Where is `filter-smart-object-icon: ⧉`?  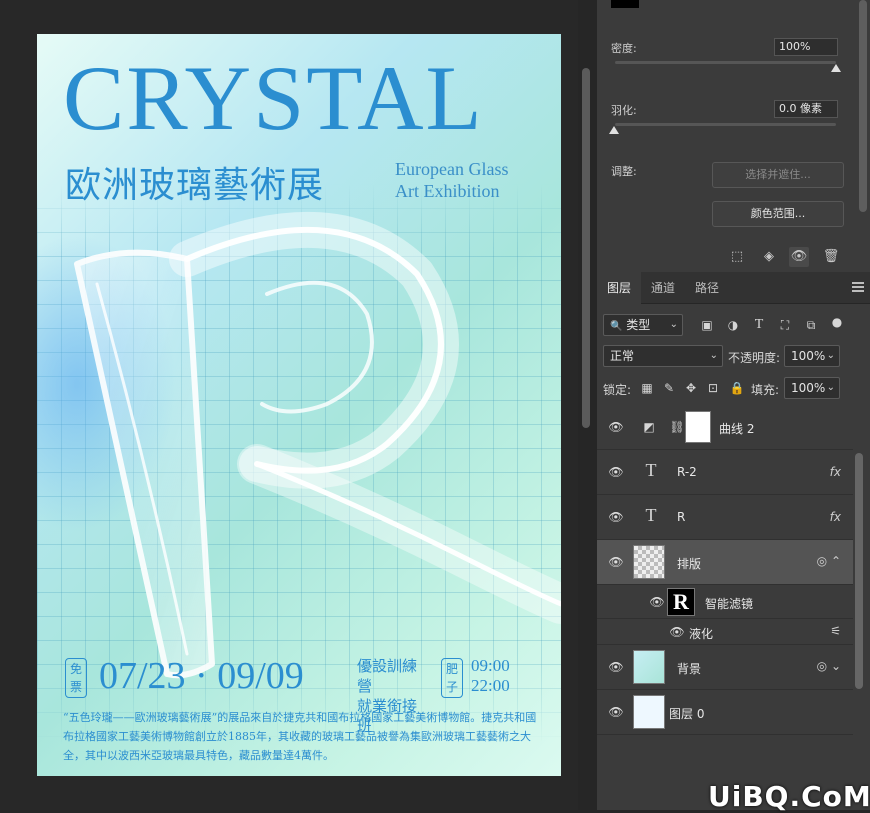 filter-smart-object-icon: ⧉ is located at coordinates (811, 325).